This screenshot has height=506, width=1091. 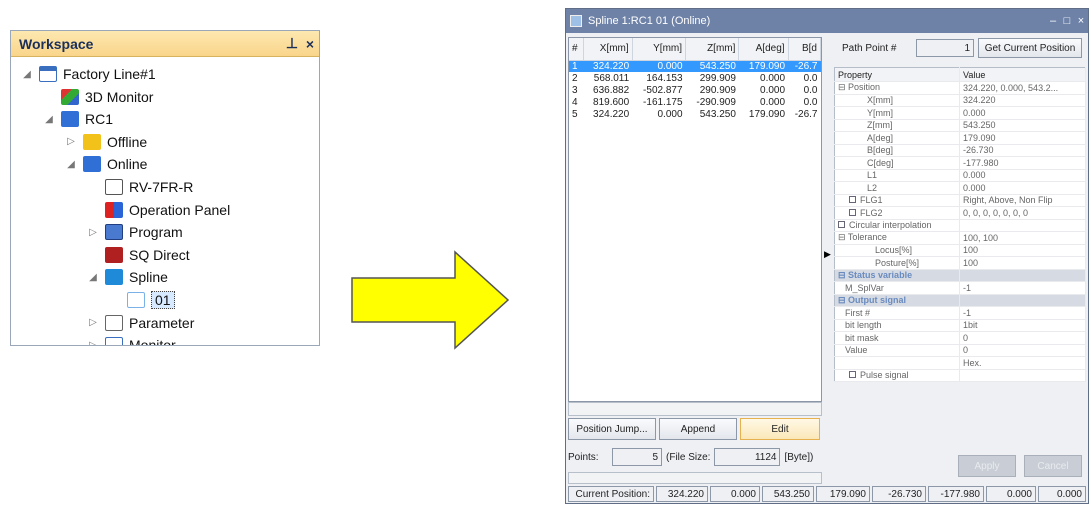 I want to click on close-icon: ×, so click(x=310, y=44).